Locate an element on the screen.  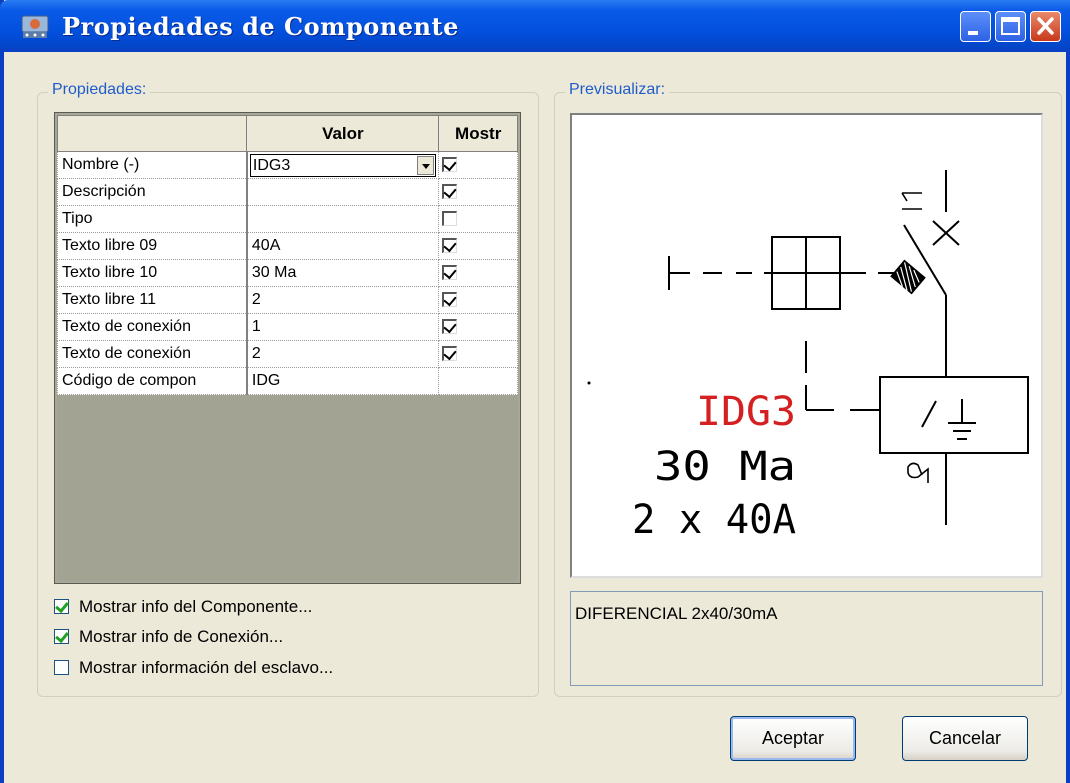
table-row: Texto libre 09 40A is located at coordinates (287, 246).